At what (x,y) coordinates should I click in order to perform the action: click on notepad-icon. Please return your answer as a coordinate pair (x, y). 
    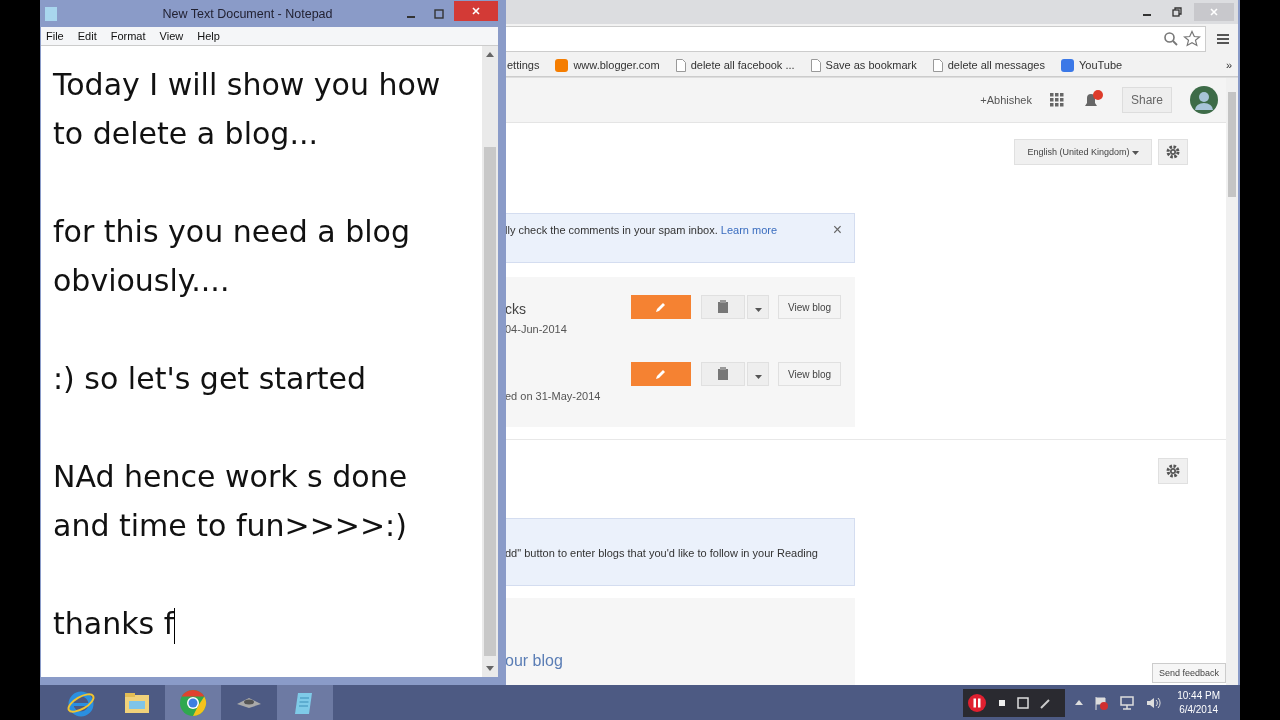
    Looking at the image, I should click on (51, 13).